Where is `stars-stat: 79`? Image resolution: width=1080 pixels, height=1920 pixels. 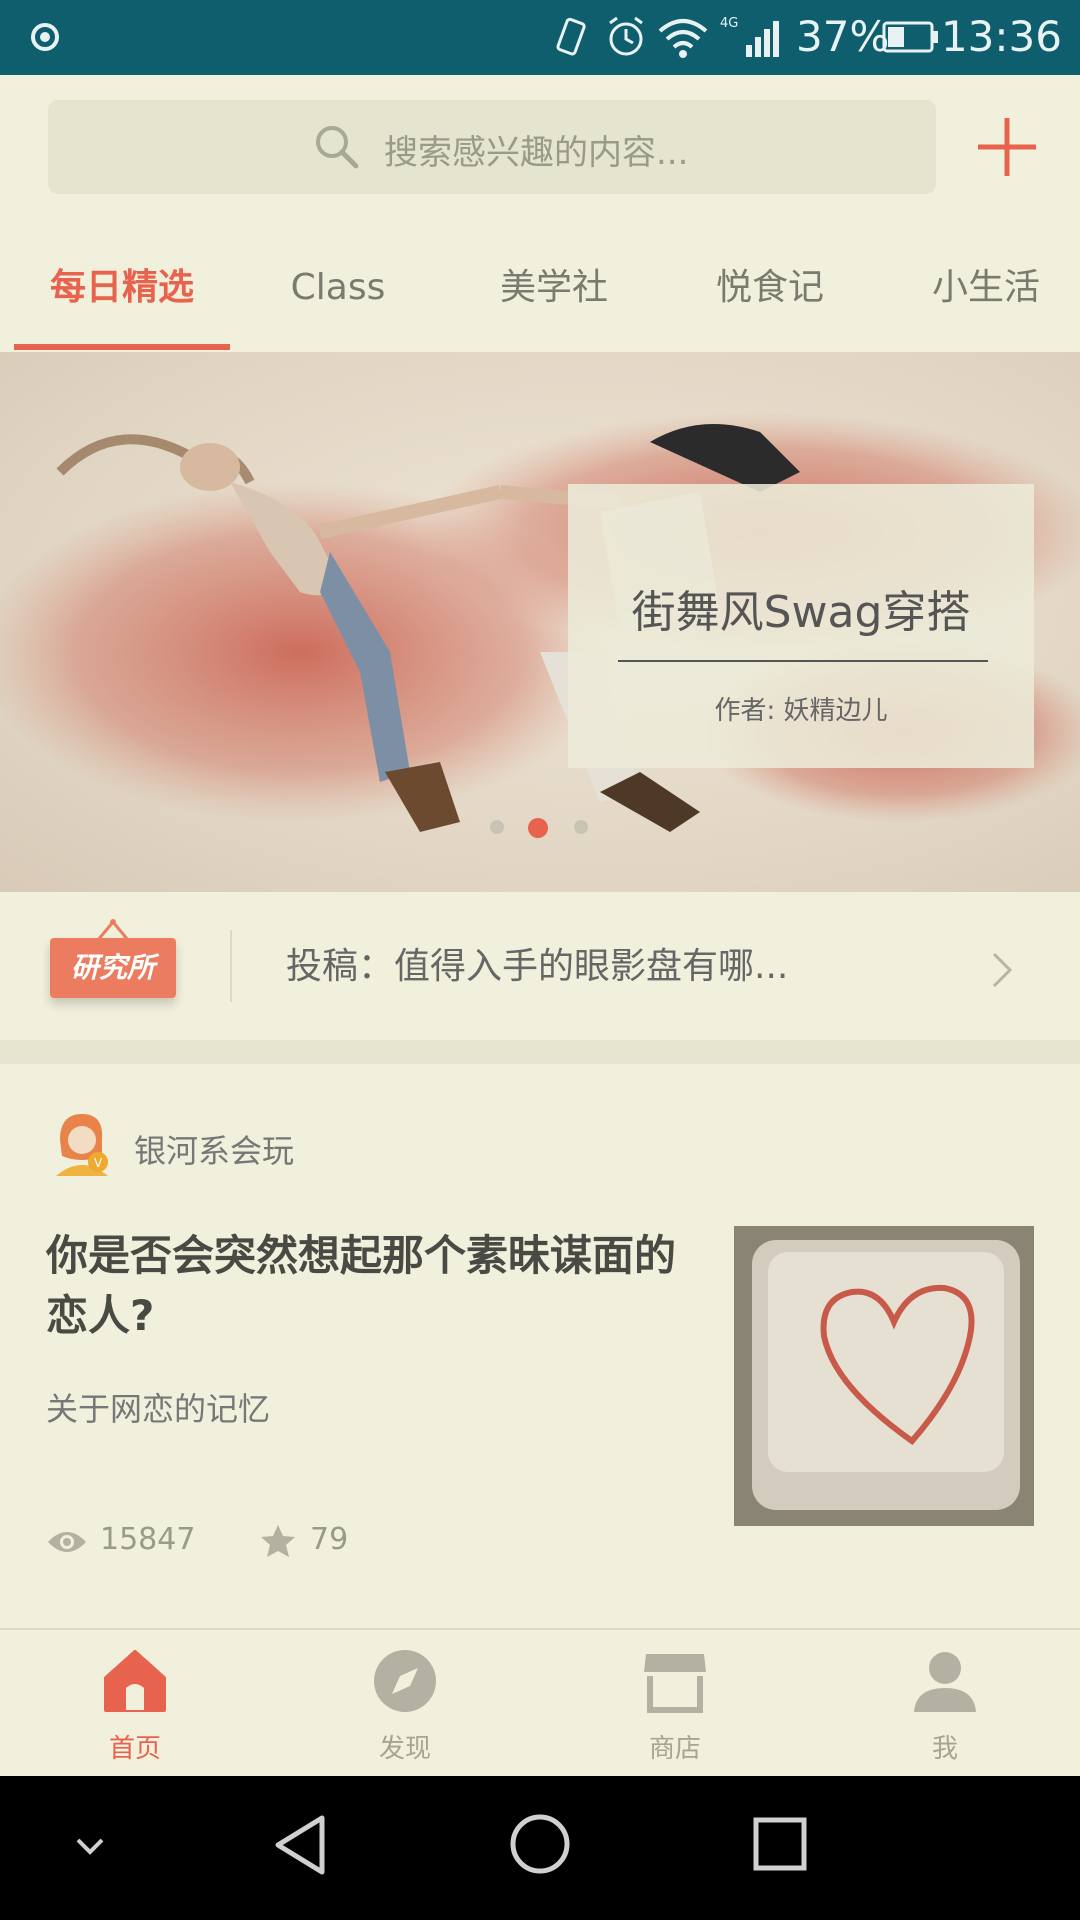 stars-stat: 79 is located at coordinates (320, 1543).